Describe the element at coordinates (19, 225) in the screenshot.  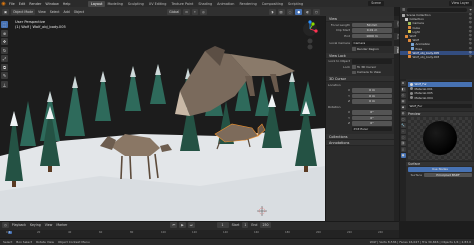
I see `timeline-menu-playback: Playback` at that location.